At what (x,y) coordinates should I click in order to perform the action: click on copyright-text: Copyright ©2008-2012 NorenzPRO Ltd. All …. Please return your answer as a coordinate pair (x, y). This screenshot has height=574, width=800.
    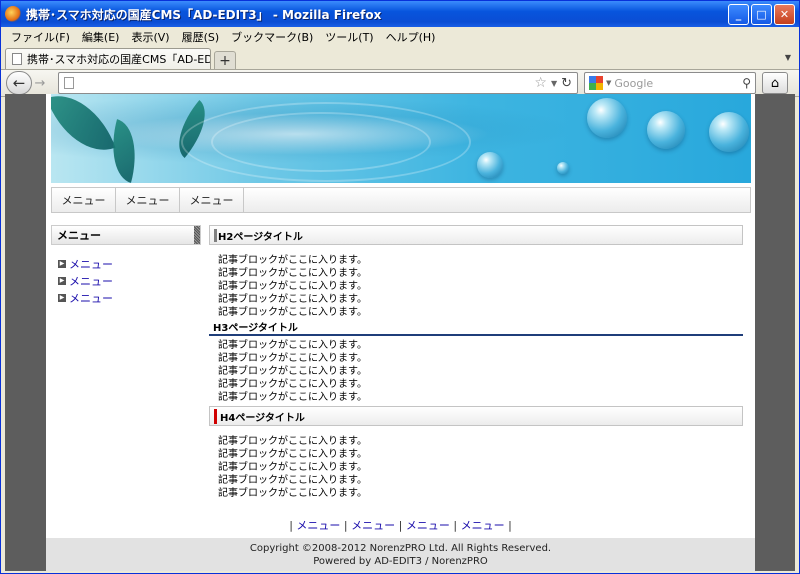
    Looking at the image, I should click on (400, 548).